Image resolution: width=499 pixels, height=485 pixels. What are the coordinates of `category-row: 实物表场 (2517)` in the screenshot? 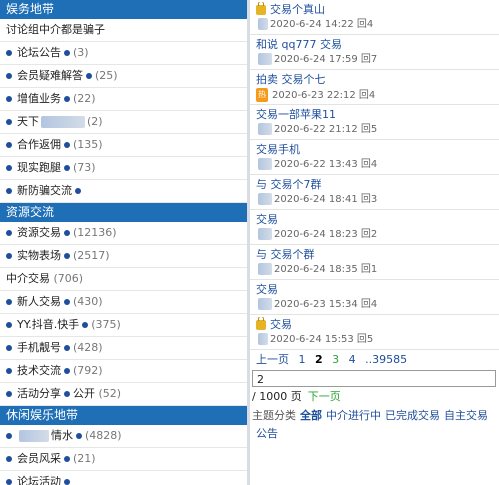 It's located at (123, 256).